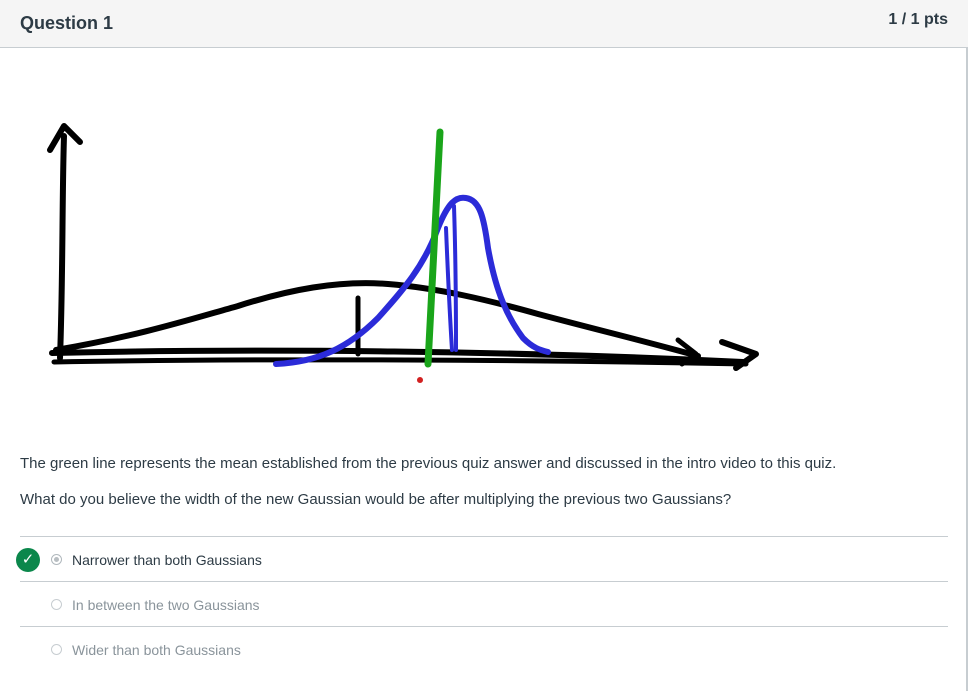  What do you see at coordinates (62, 247) in the screenshot?
I see `y-axis-arrow` at bounding box center [62, 247].